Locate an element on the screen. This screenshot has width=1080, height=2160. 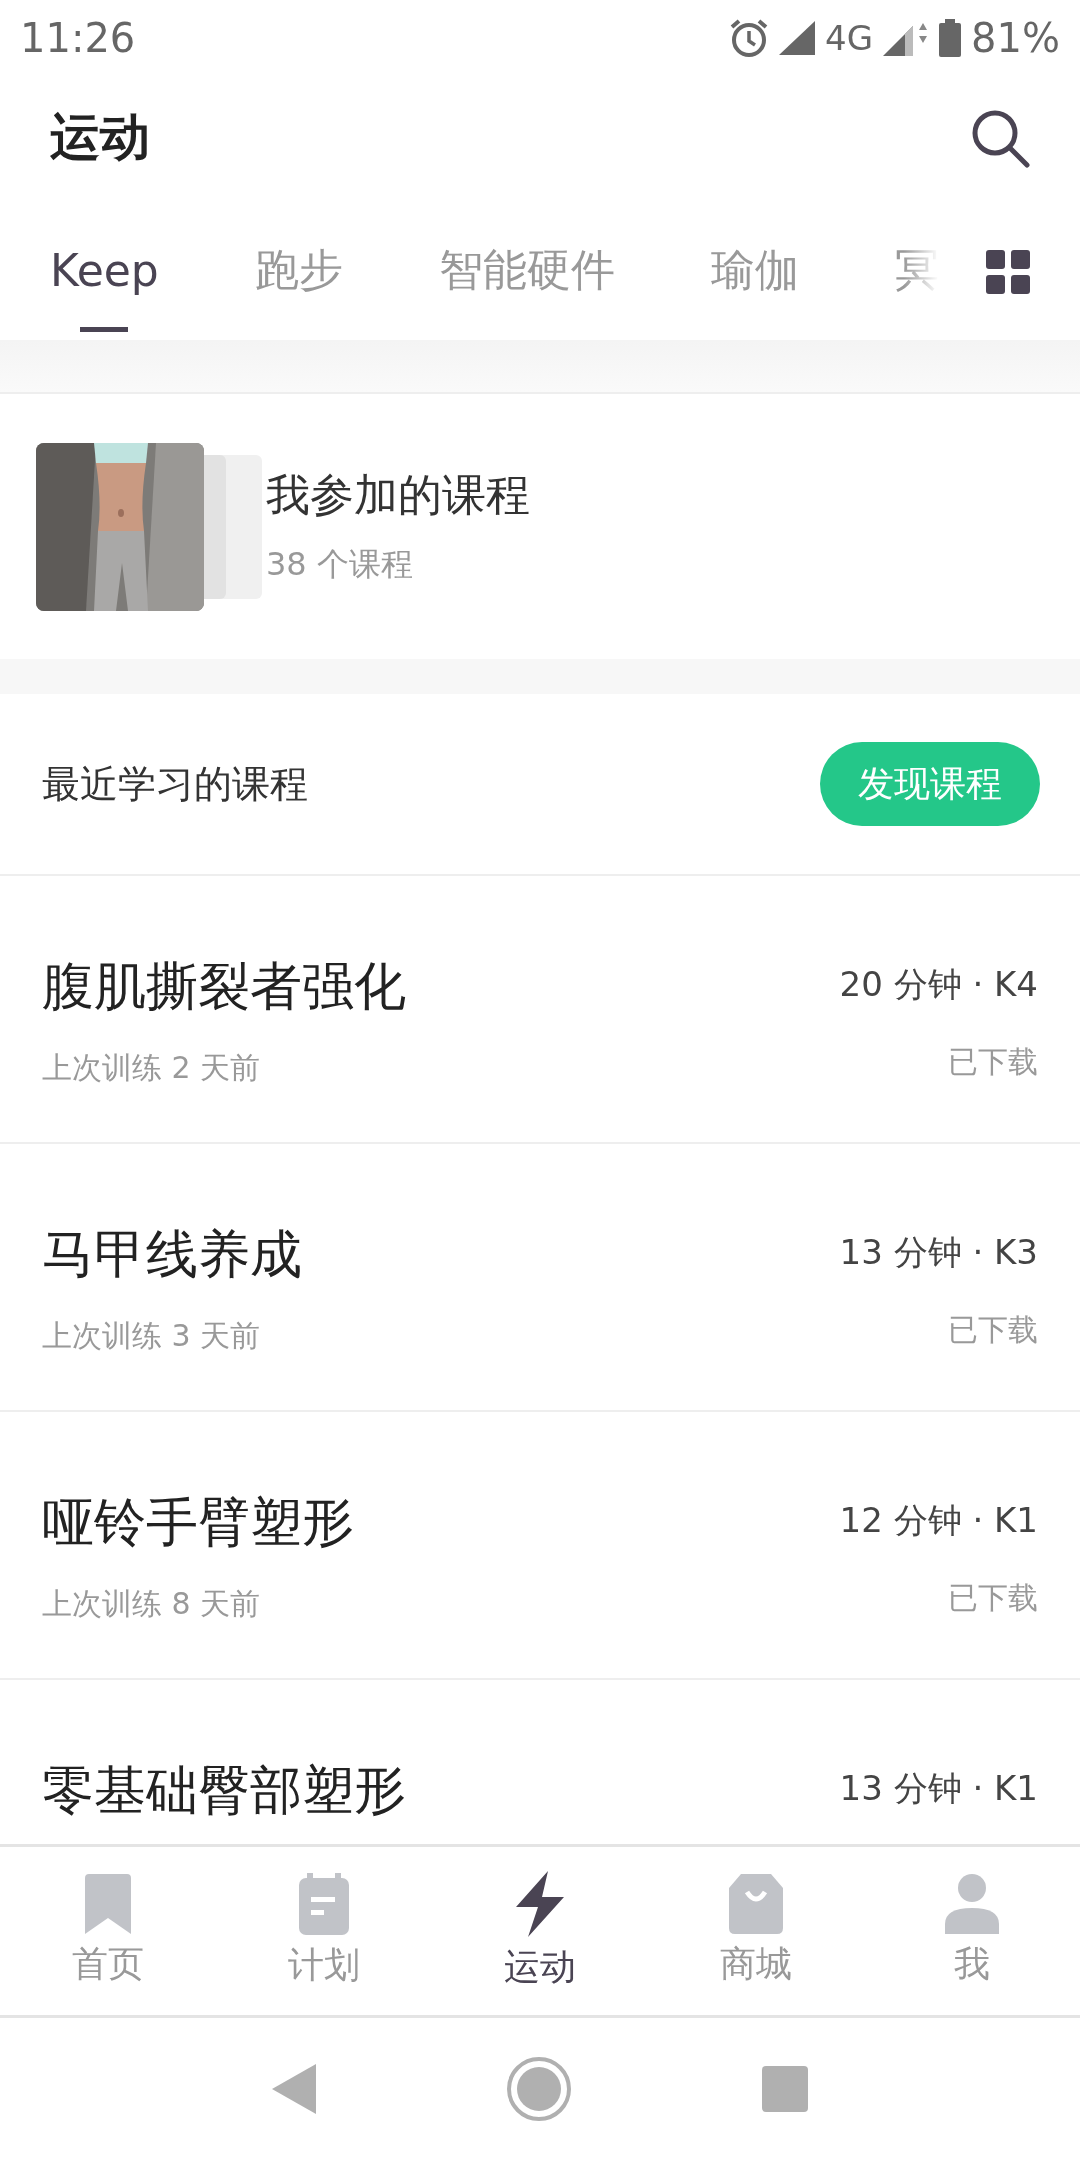
category-tab: 瑜伽 is located at coordinates (754, 270).